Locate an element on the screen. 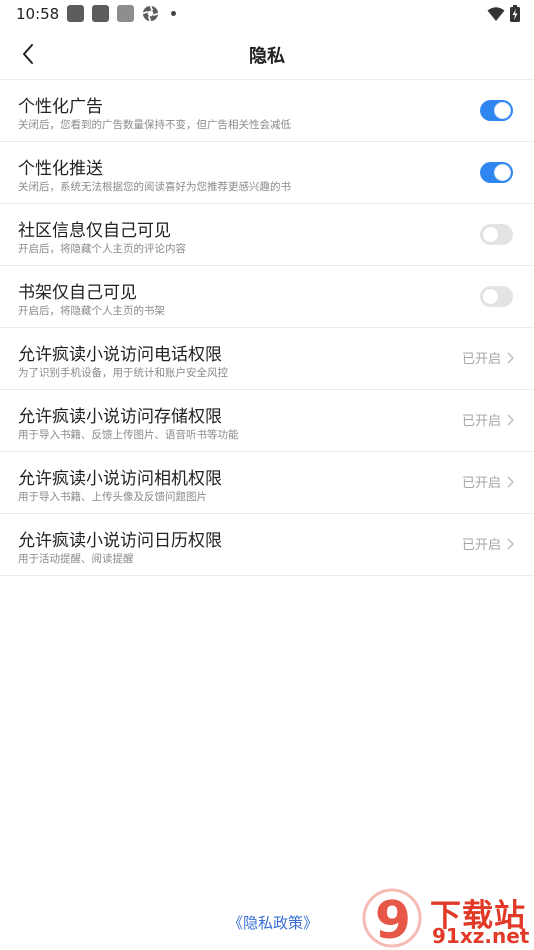 The width and height of the screenshot is (534, 950). personalized-ads-toggle is located at coordinates (496, 110).